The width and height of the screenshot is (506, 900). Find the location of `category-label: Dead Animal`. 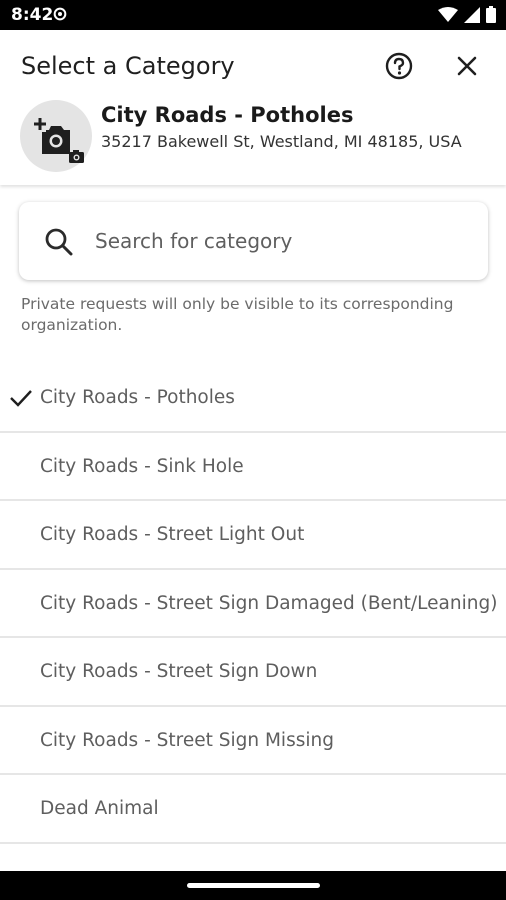

category-label: Dead Animal is located at coordinates (99, 808).